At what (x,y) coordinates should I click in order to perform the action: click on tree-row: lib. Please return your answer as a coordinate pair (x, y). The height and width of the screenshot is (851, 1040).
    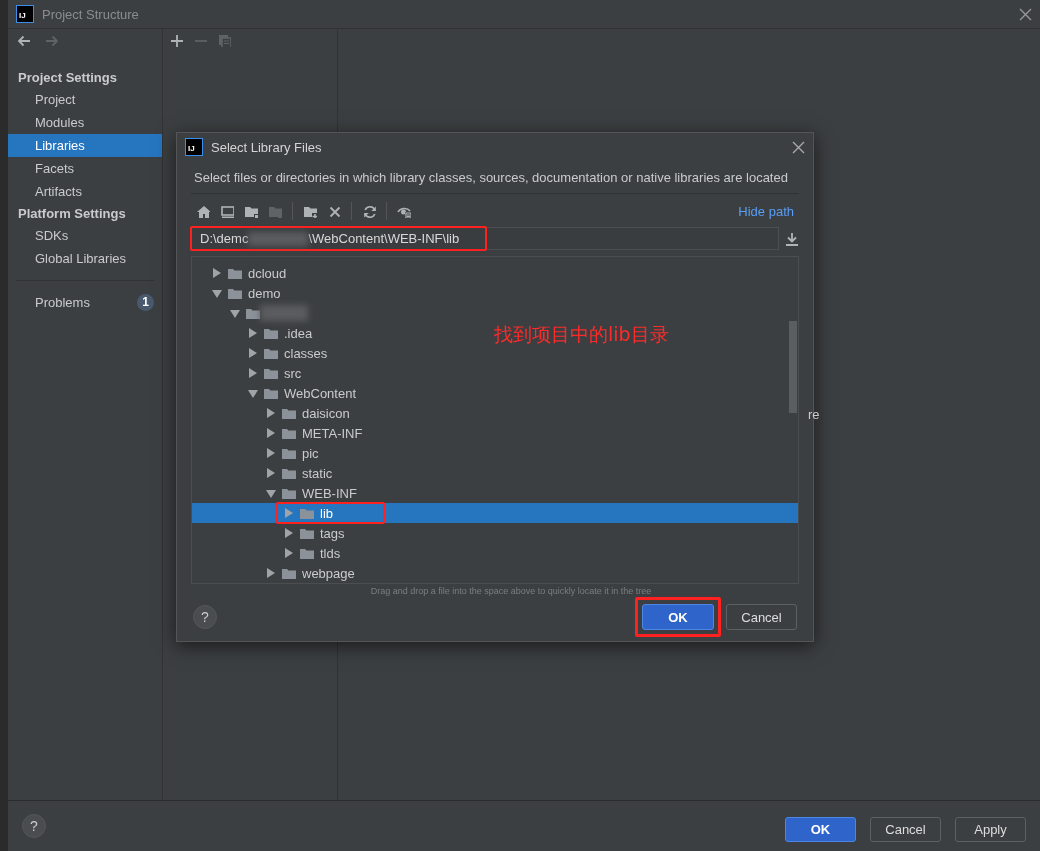
    Looking at the image, I should click on (495, 513).